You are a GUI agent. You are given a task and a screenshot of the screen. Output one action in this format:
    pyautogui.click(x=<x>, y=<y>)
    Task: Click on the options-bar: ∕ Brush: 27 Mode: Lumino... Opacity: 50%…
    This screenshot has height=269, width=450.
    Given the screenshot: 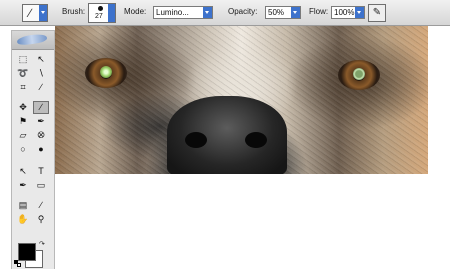 What is the action you would take?
    pyautogui.click(x=225, y=13)
    